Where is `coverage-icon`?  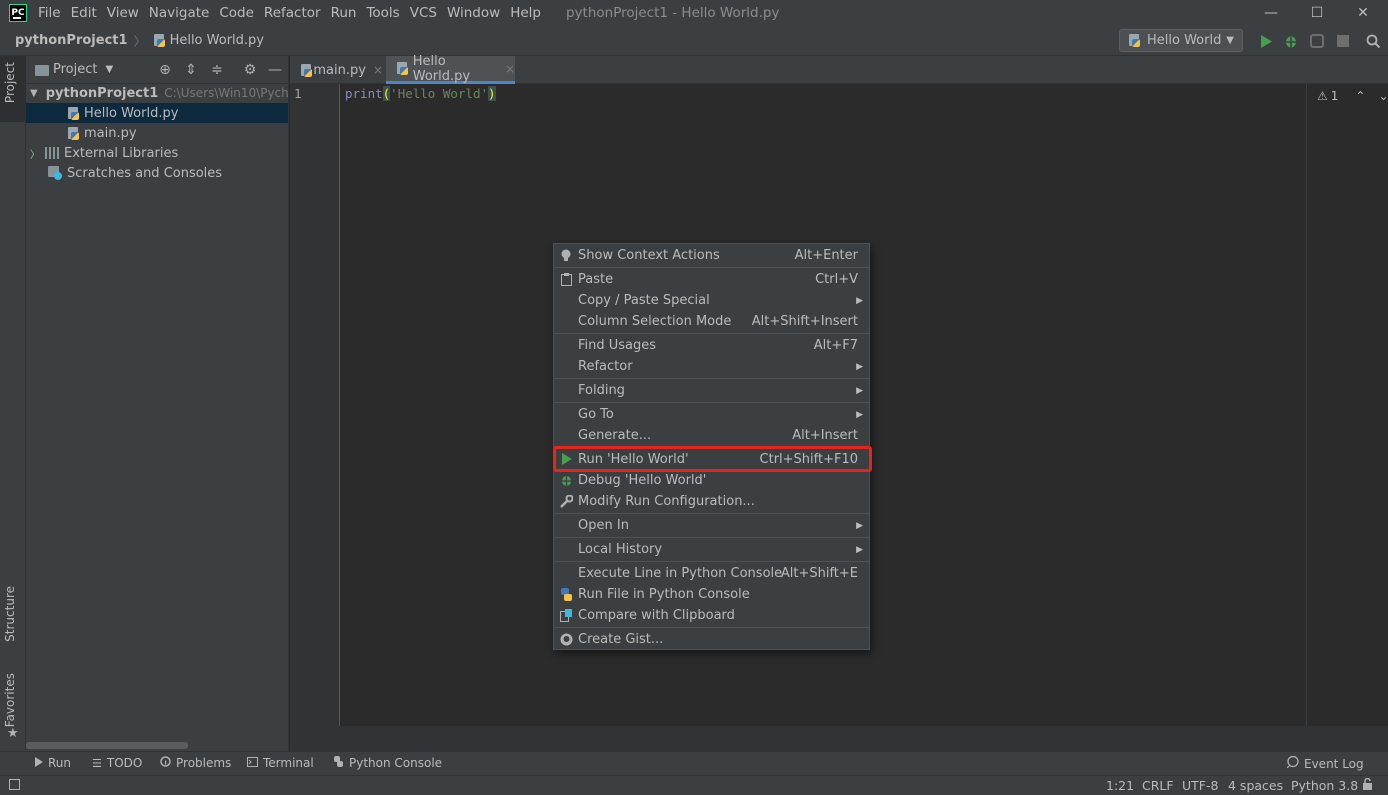
coverage-icon is located at coordinates (1317, 41).